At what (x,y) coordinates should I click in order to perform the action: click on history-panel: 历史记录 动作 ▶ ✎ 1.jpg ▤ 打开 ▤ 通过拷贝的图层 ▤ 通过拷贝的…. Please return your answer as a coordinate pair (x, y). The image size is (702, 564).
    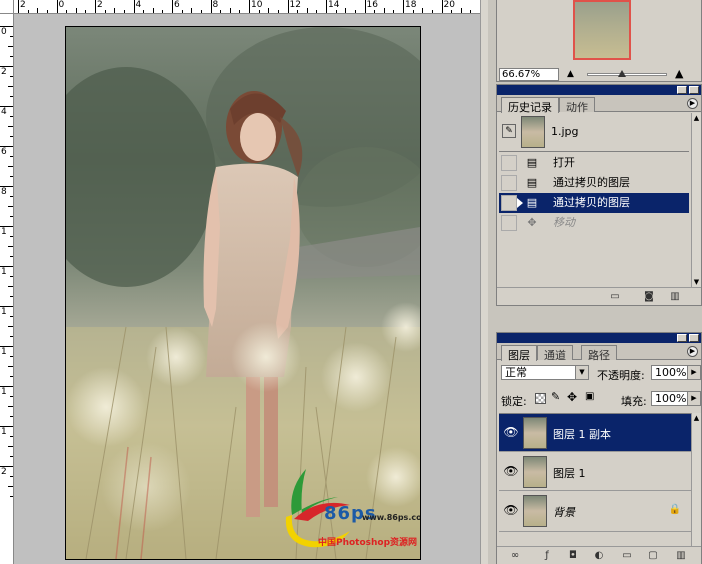
    Looking at the image, I should click on (599, 195).